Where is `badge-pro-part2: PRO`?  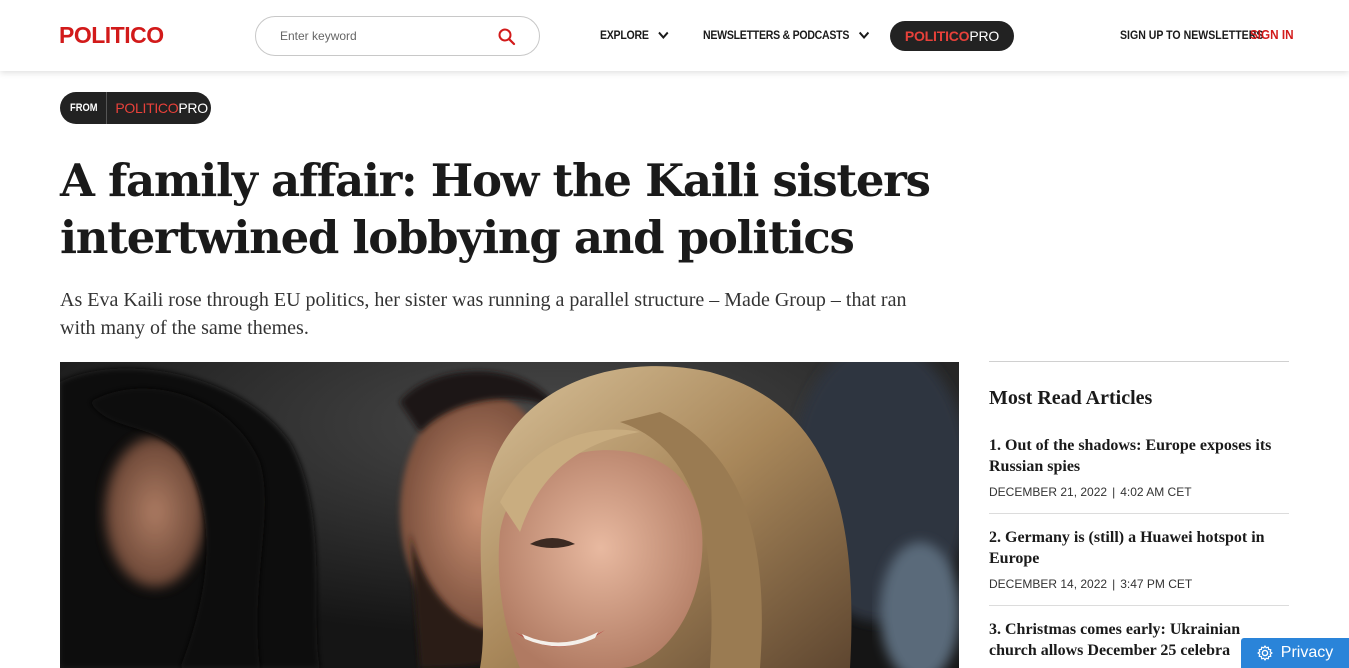
badge-pro-part2: PRO is located at coordinates (193, 108).